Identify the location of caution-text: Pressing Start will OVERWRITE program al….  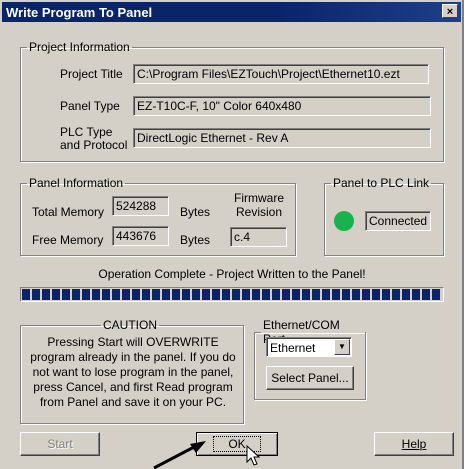
(133, 372).